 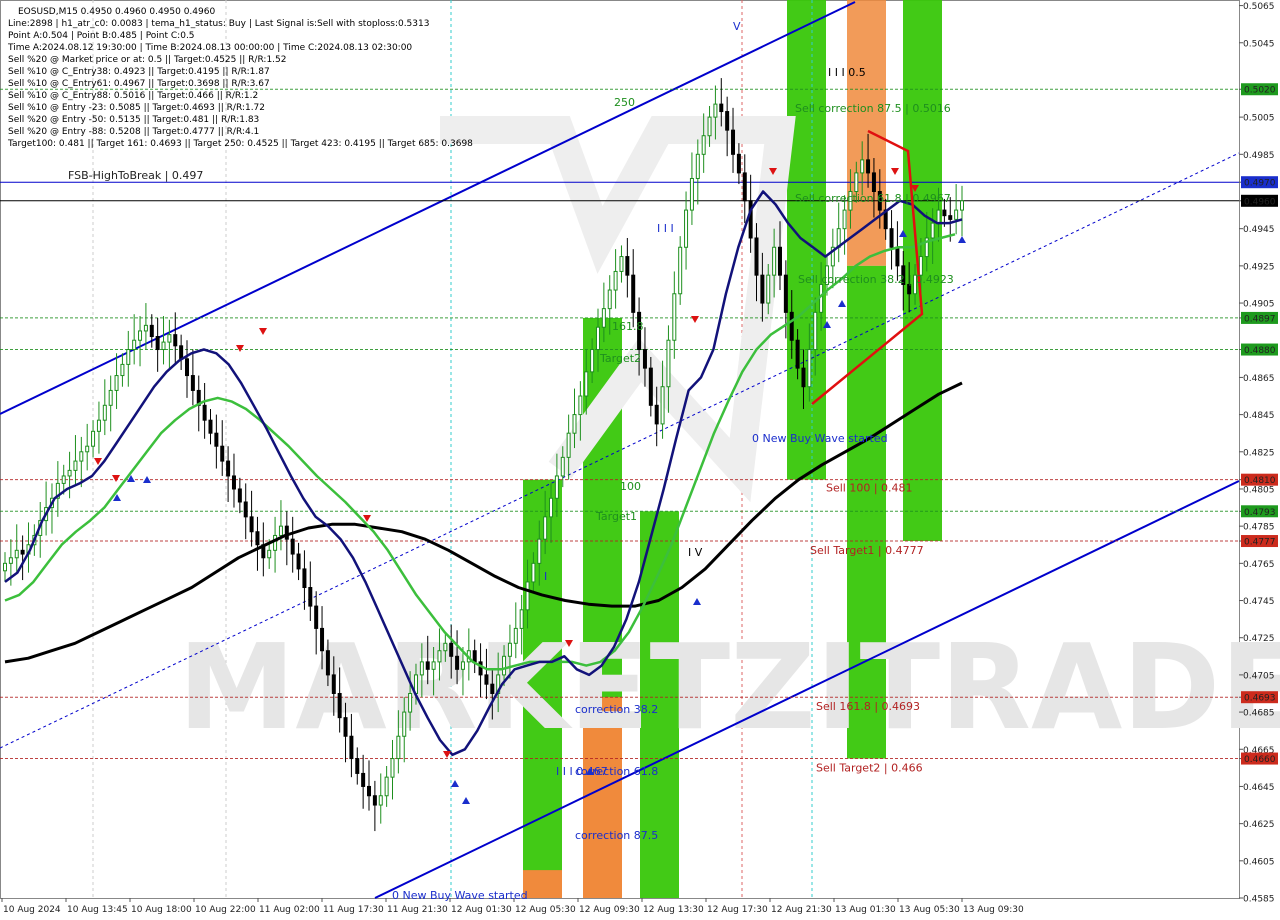 What do you see at coordinates (1259, 230) in the screenshot?
I see `y-tick-label: 0.4945` at bounding box center [1259, 230].